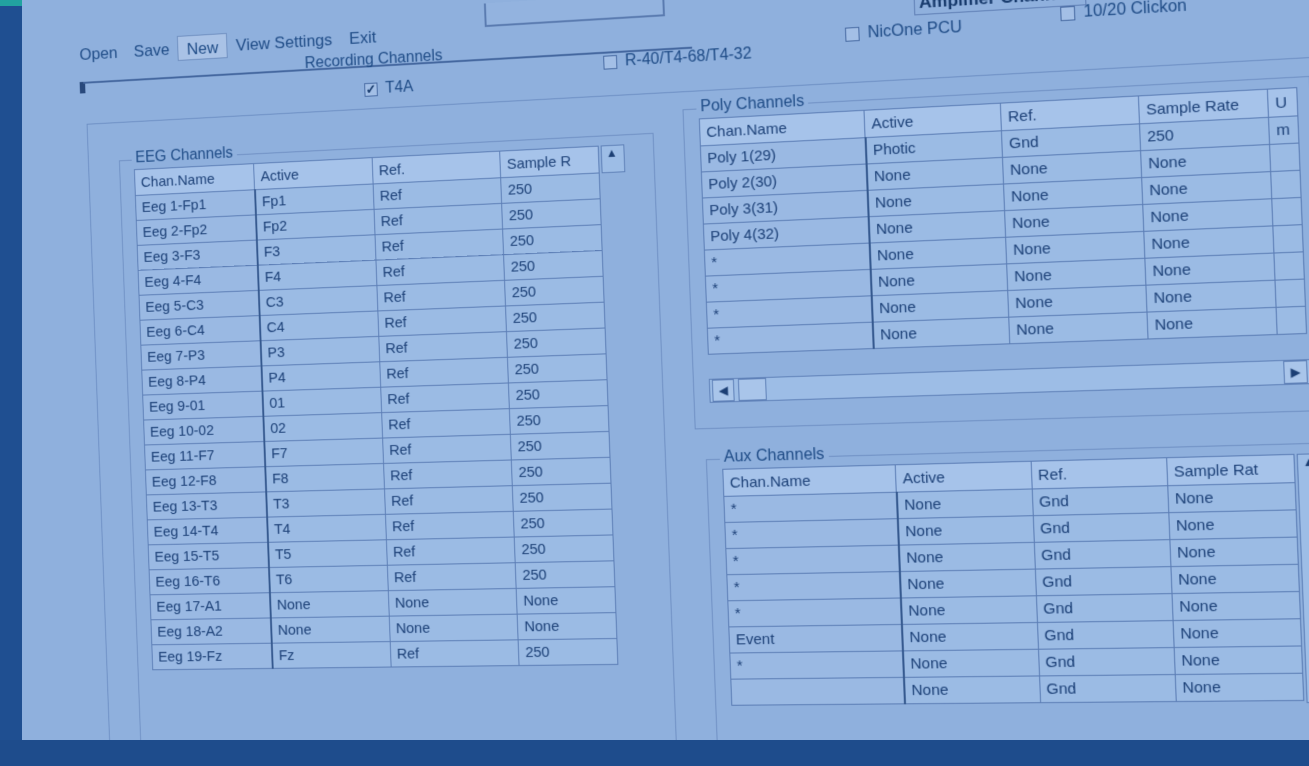 This screenshot has height=766, width=1309. What do you see at coordinates (206, 480) in the screenshot?
I see `channel-name-cell: Eeg 12-F8` at bounding box center [206, 480].